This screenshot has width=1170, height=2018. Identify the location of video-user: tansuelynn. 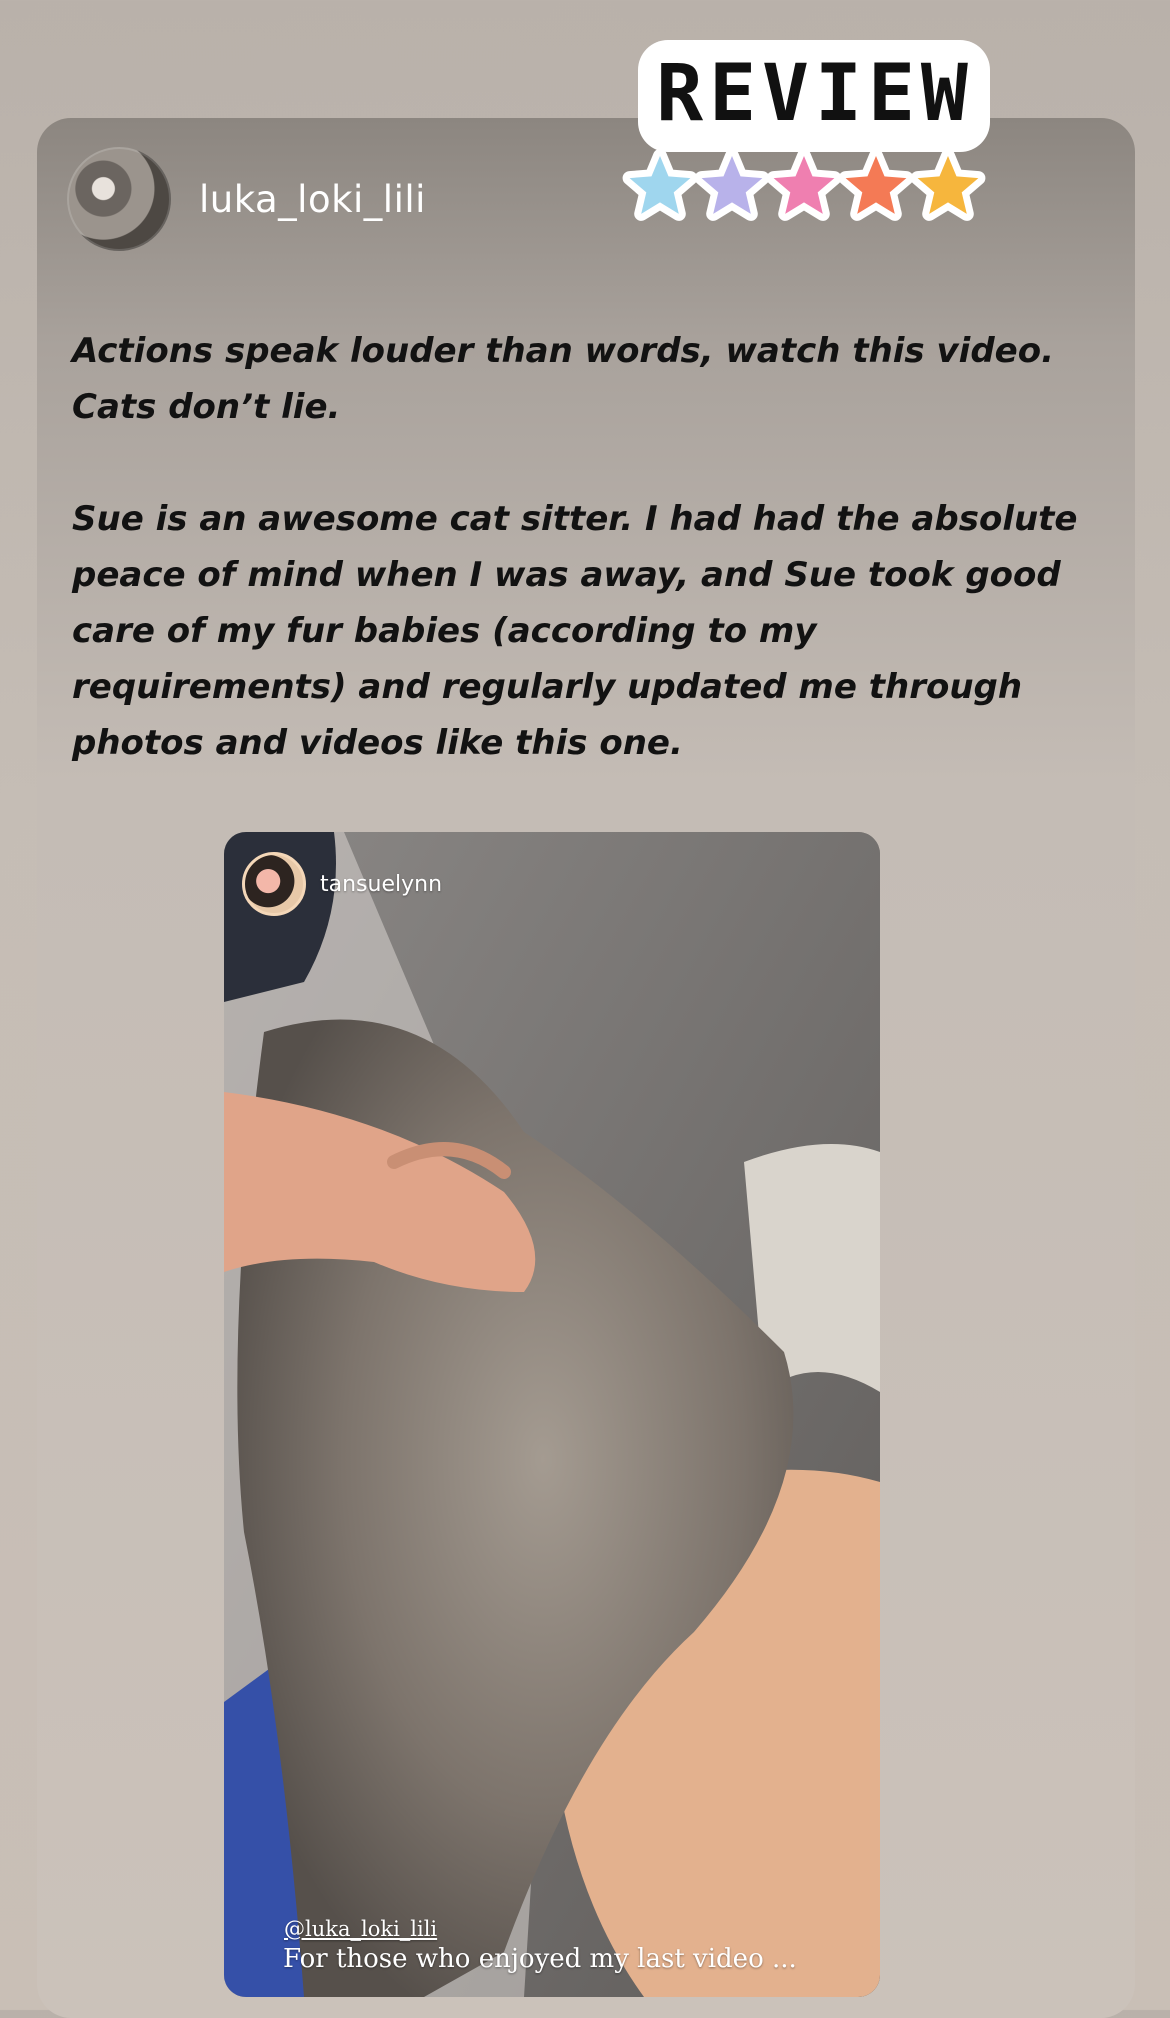
(342, 884).